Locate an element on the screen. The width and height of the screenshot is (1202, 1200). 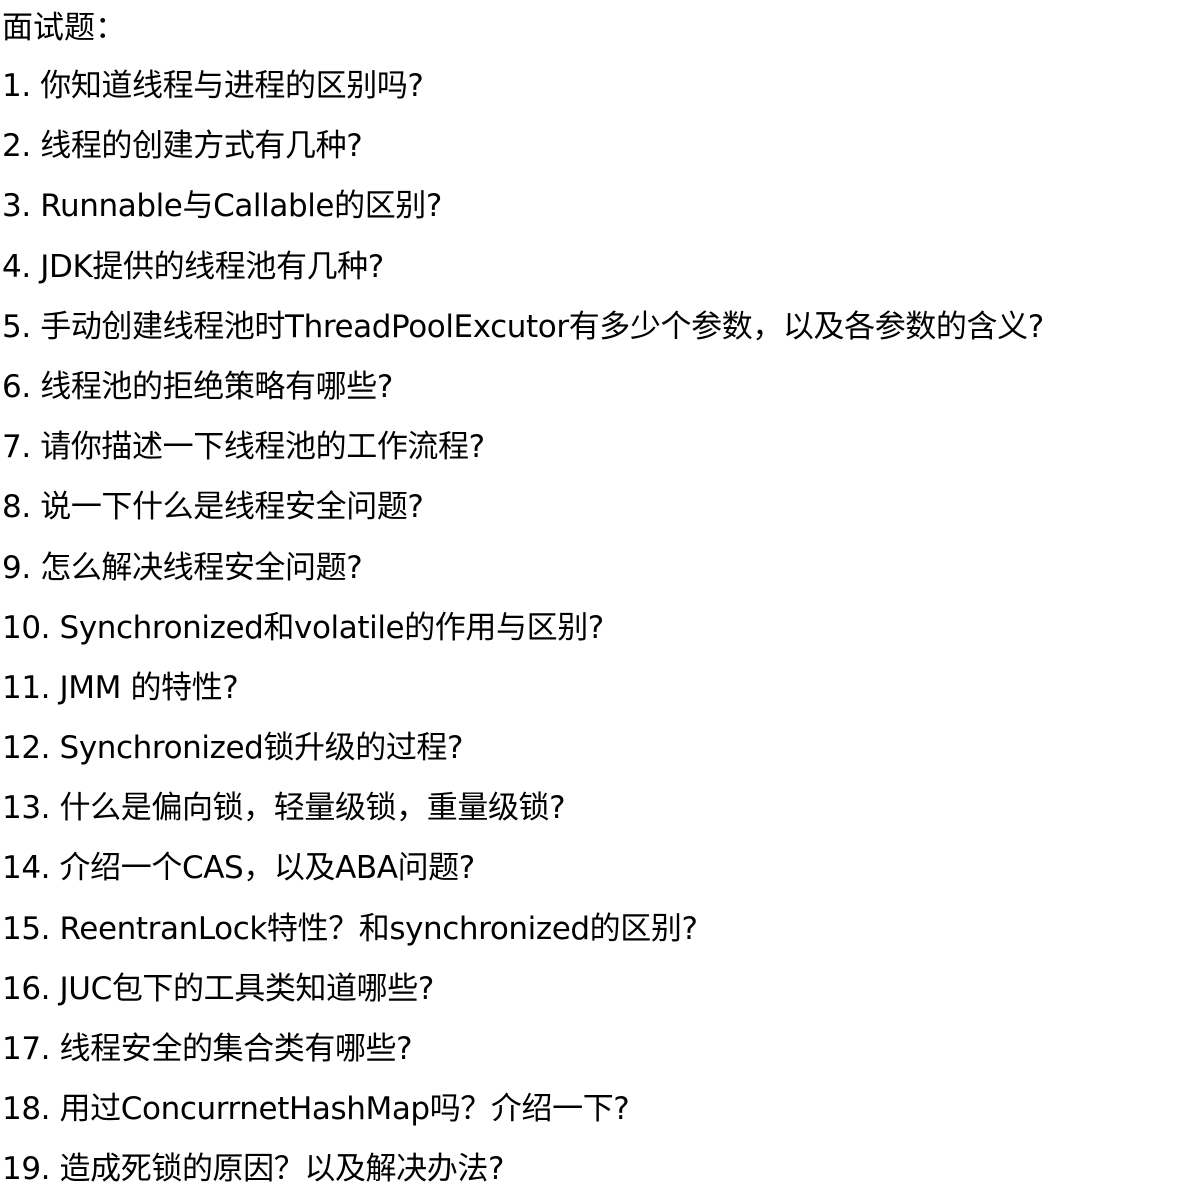
question-item: 4. JDK提供的线程池有几种? is located at coordinates (193, 266).